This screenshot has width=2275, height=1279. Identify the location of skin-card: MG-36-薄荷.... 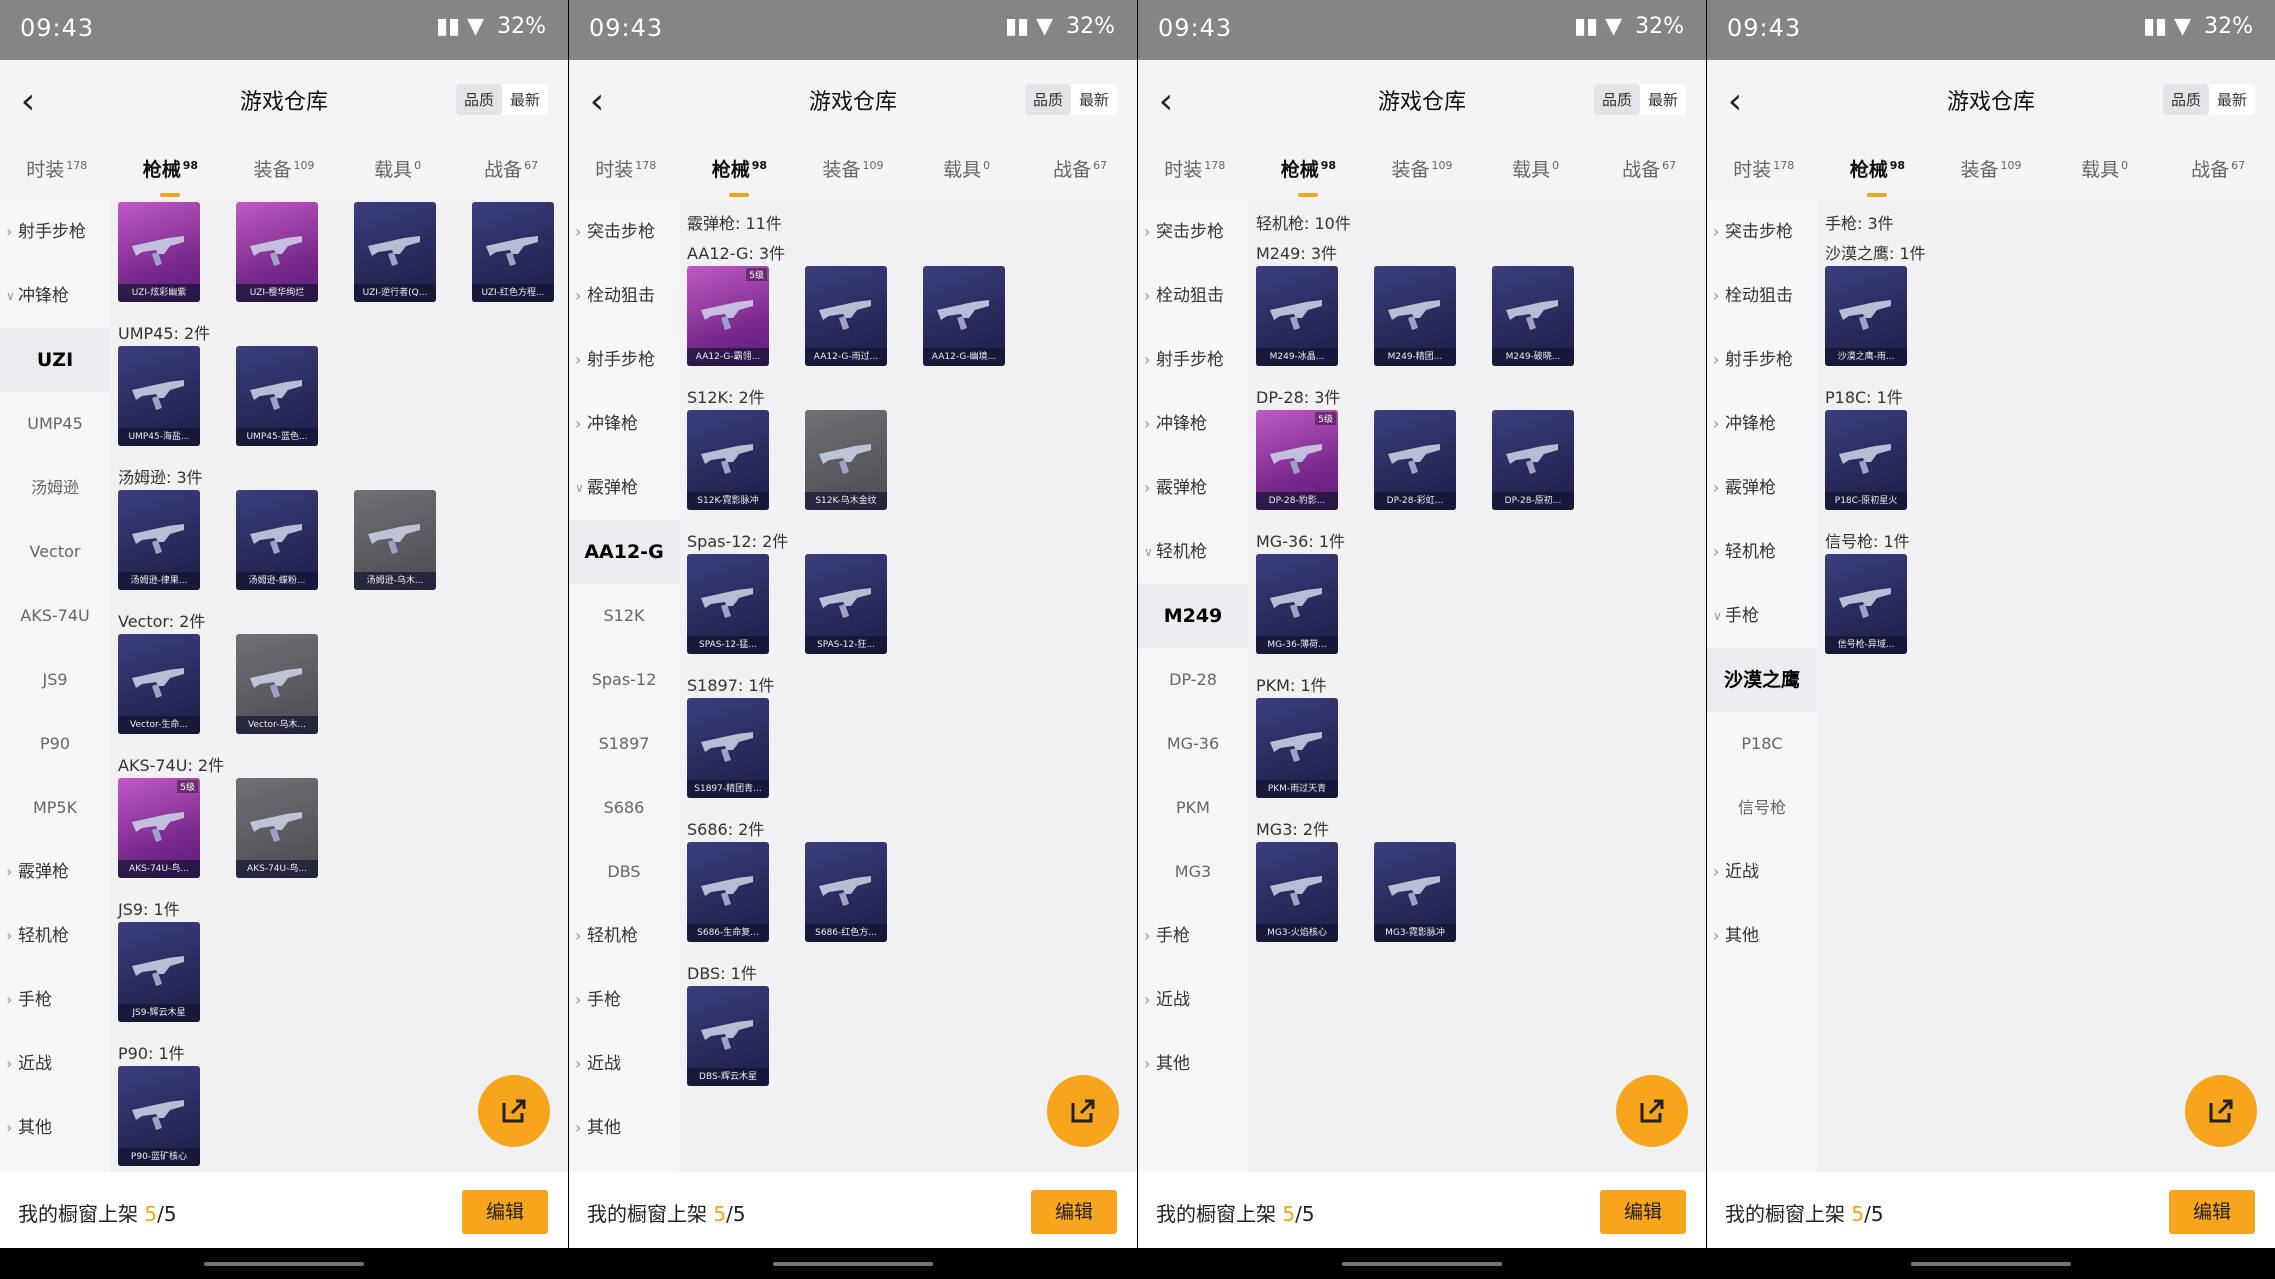
(1297, 604).